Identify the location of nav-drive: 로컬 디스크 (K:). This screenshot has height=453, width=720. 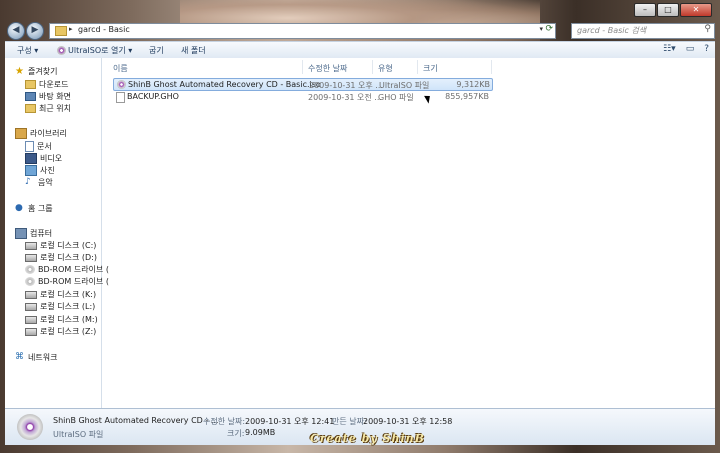
(60, 294).